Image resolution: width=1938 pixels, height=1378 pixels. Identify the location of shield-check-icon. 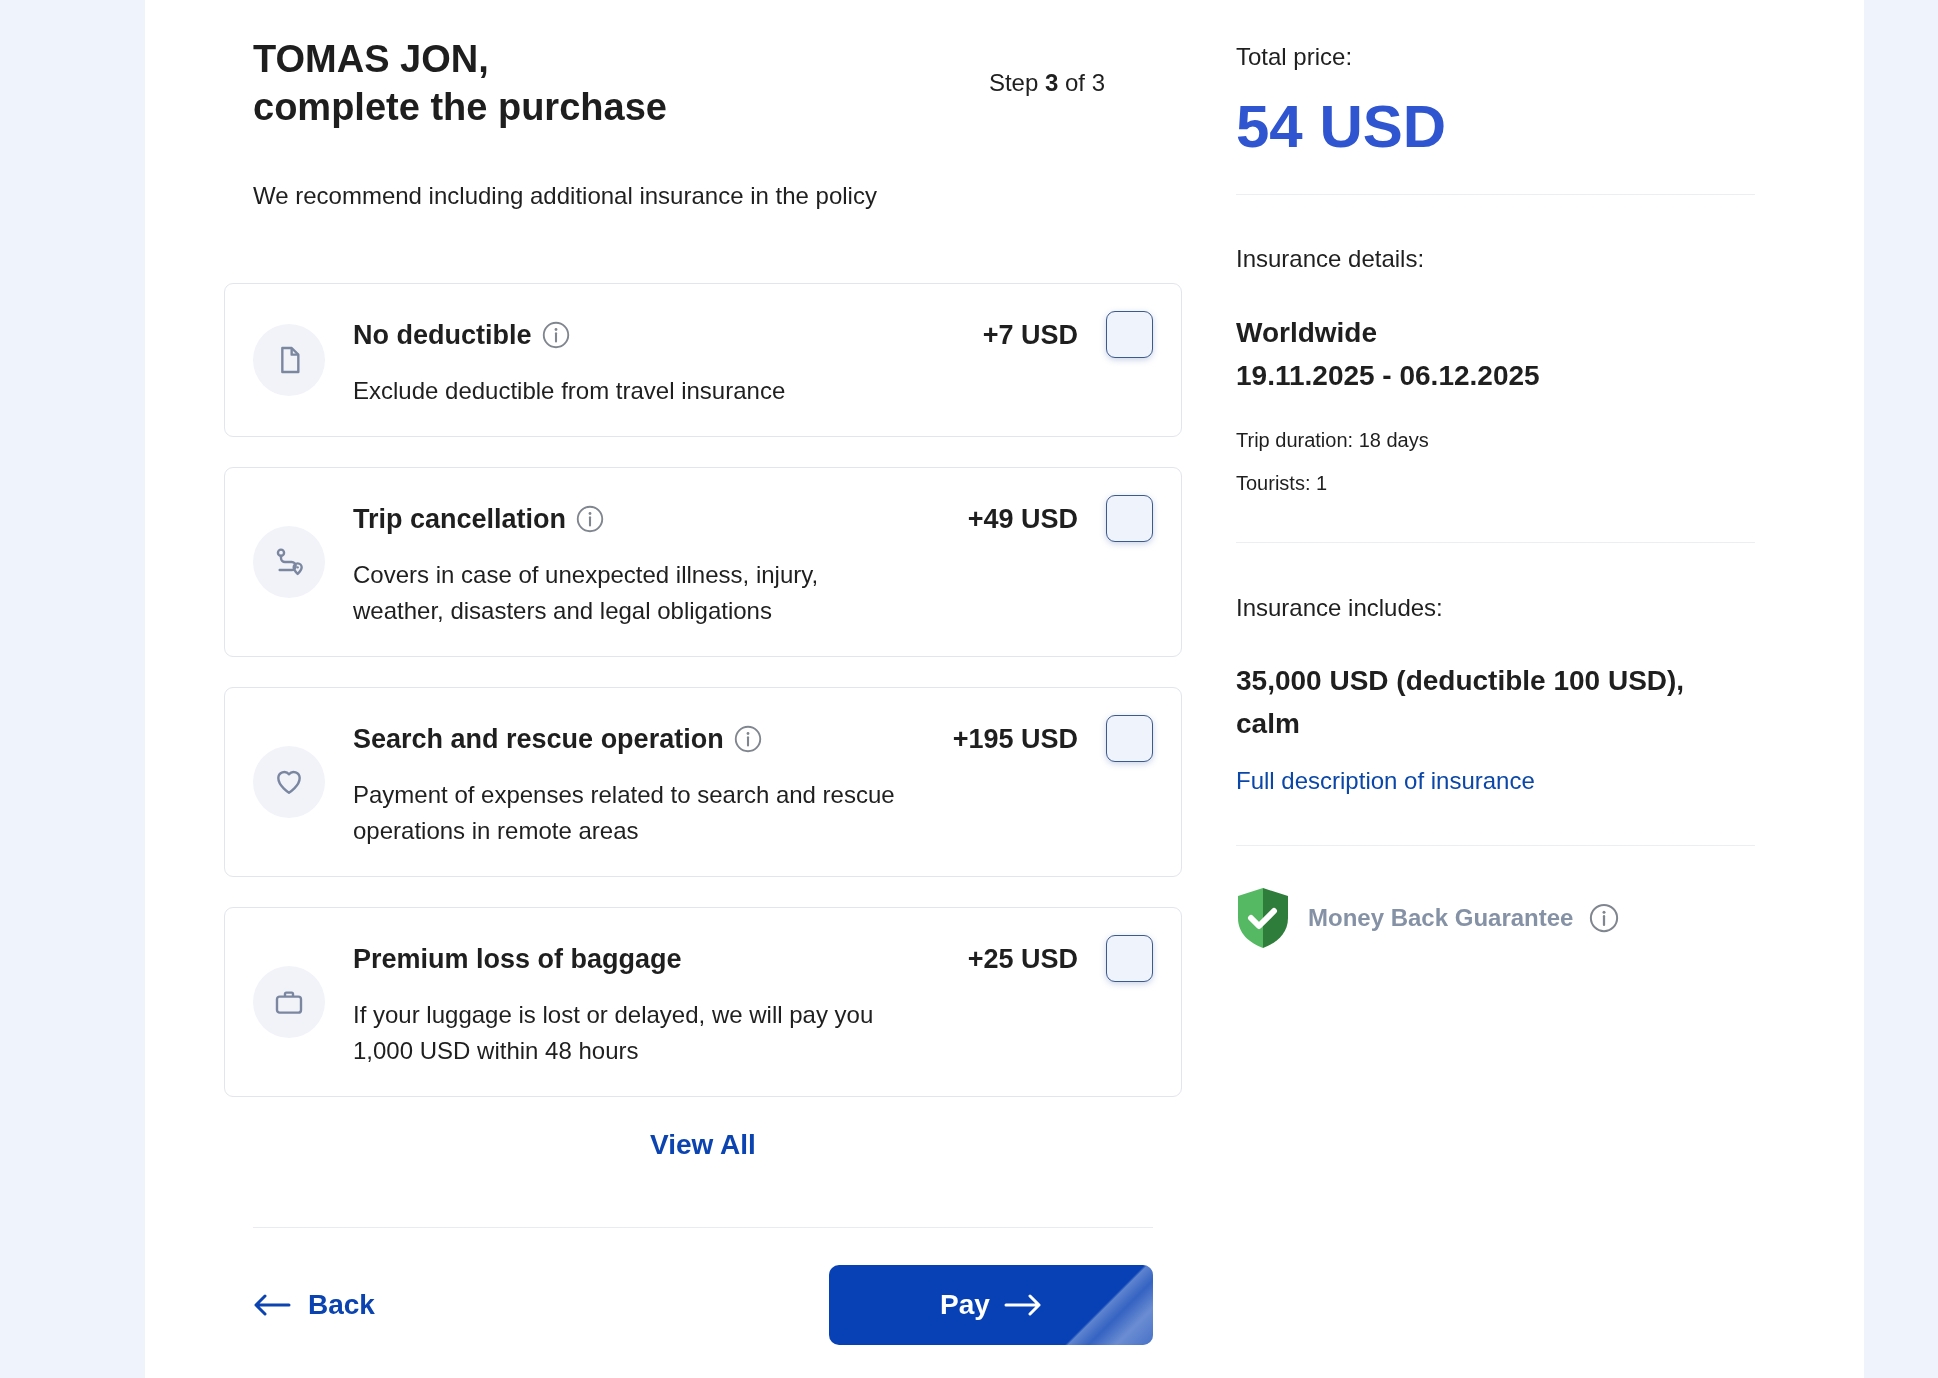
(1263, 918).